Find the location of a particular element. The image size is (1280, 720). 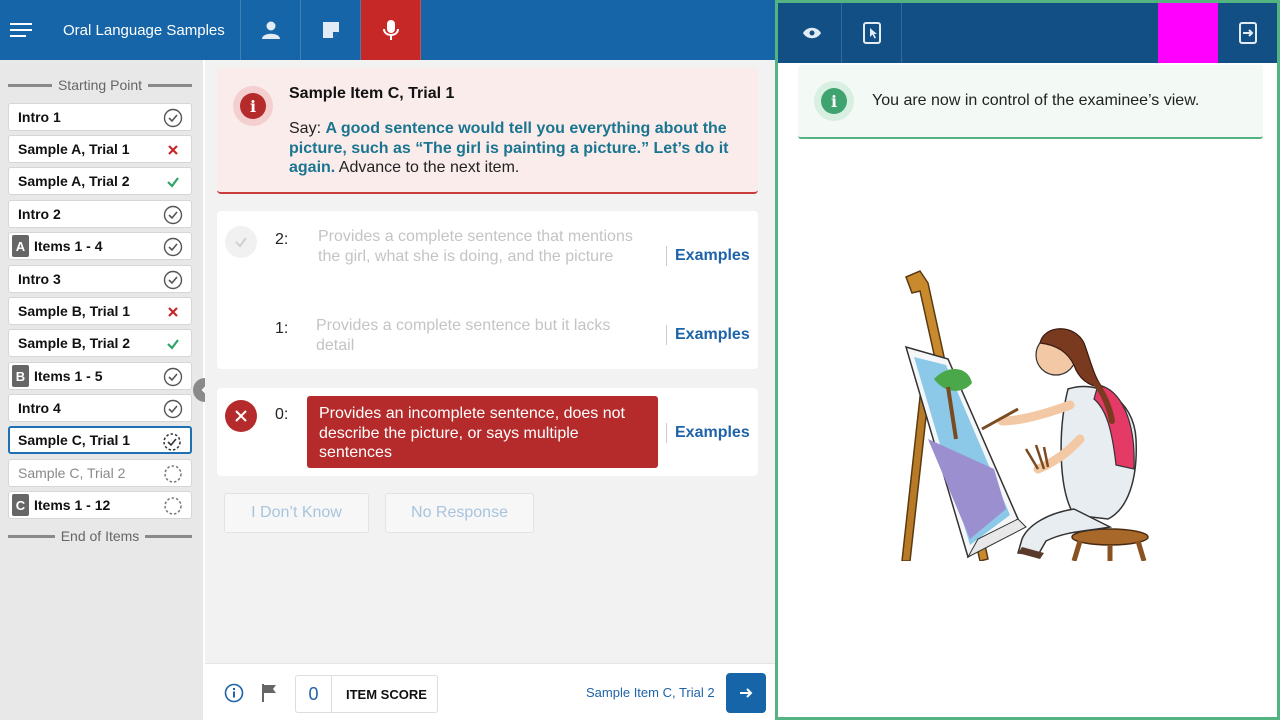

tablet-control-button is located at coordinates (872, 33).